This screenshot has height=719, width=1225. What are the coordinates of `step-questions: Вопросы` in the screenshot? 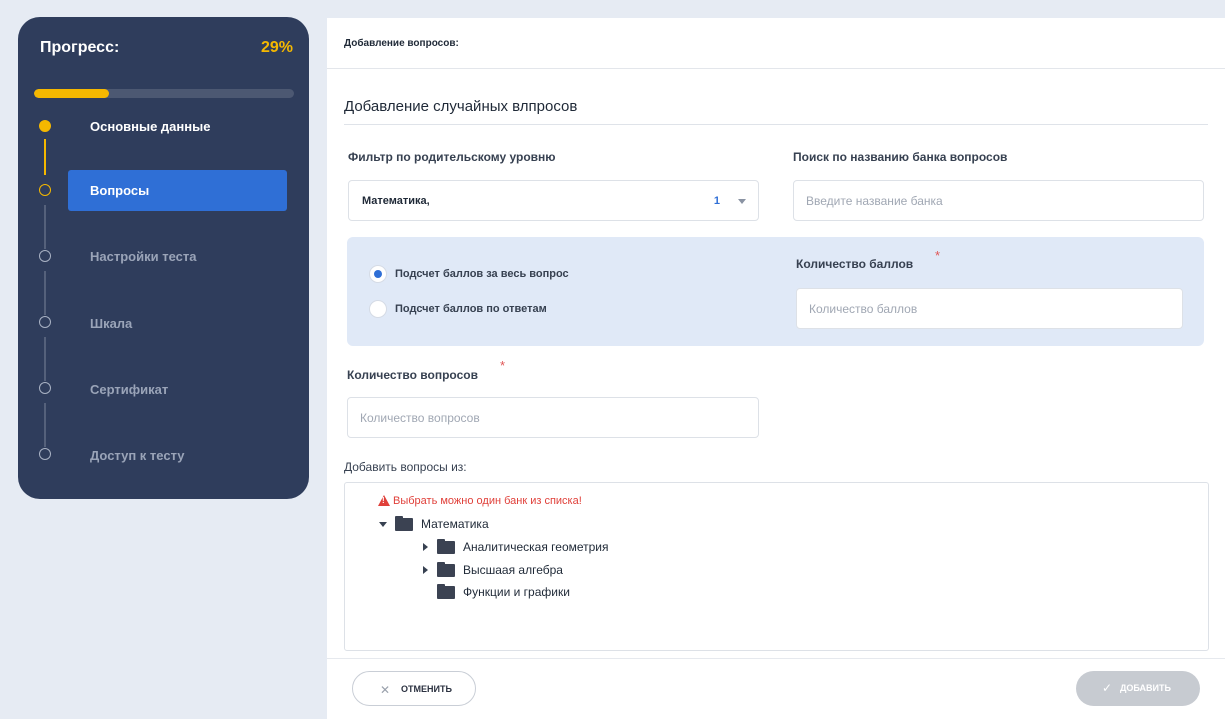 It's located at (119, 190).